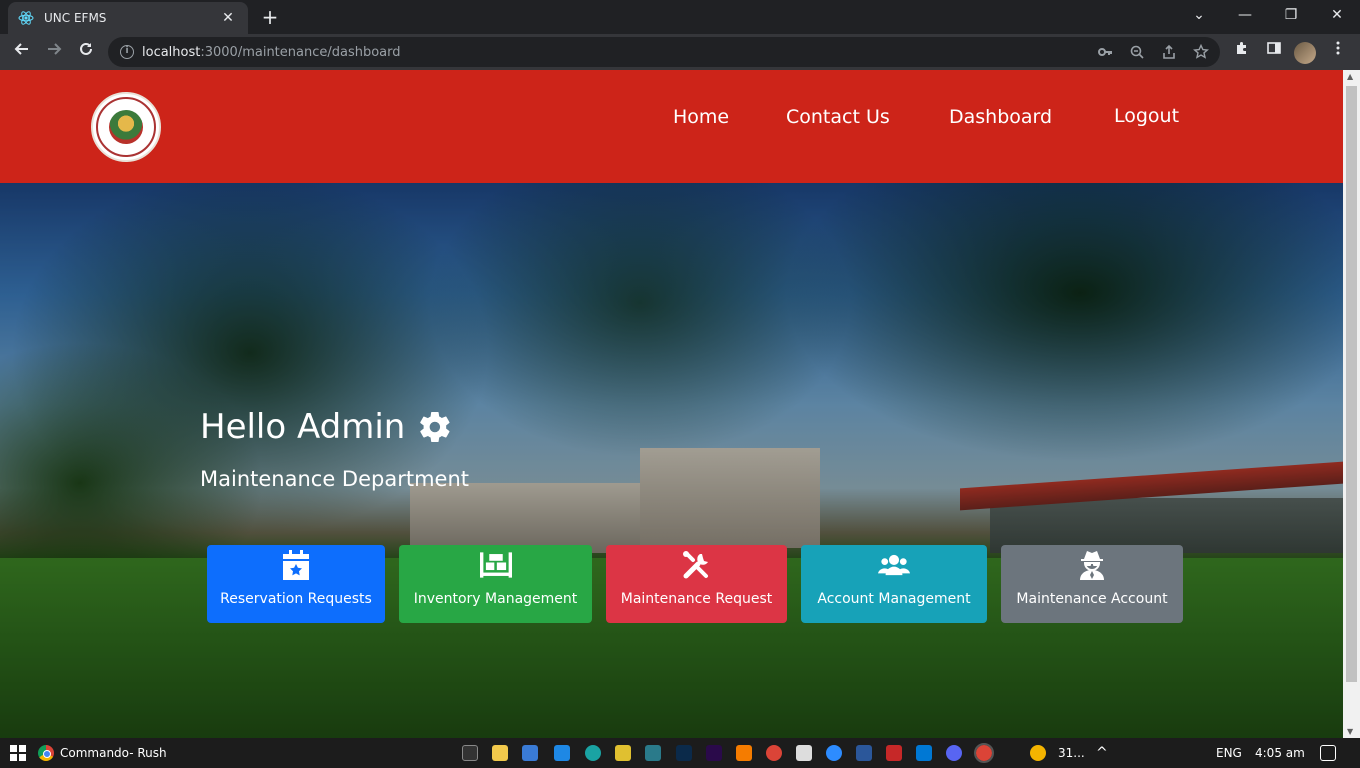 This screenshot has height=768, width=1360. I want to click on chrome-active-icon, so click(984, 753).